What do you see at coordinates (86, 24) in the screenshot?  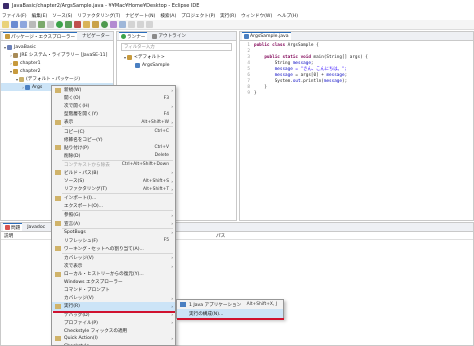 I see `new-java-project-icon` at bounding box center [86, 24].